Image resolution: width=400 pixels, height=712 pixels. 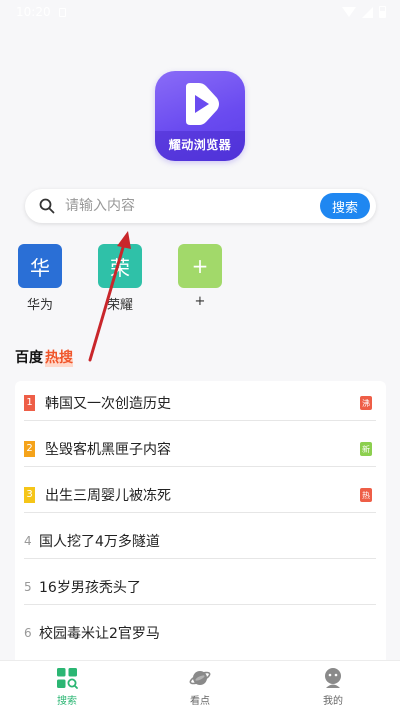 I want to click on search-input, so click(x=200, y=206).